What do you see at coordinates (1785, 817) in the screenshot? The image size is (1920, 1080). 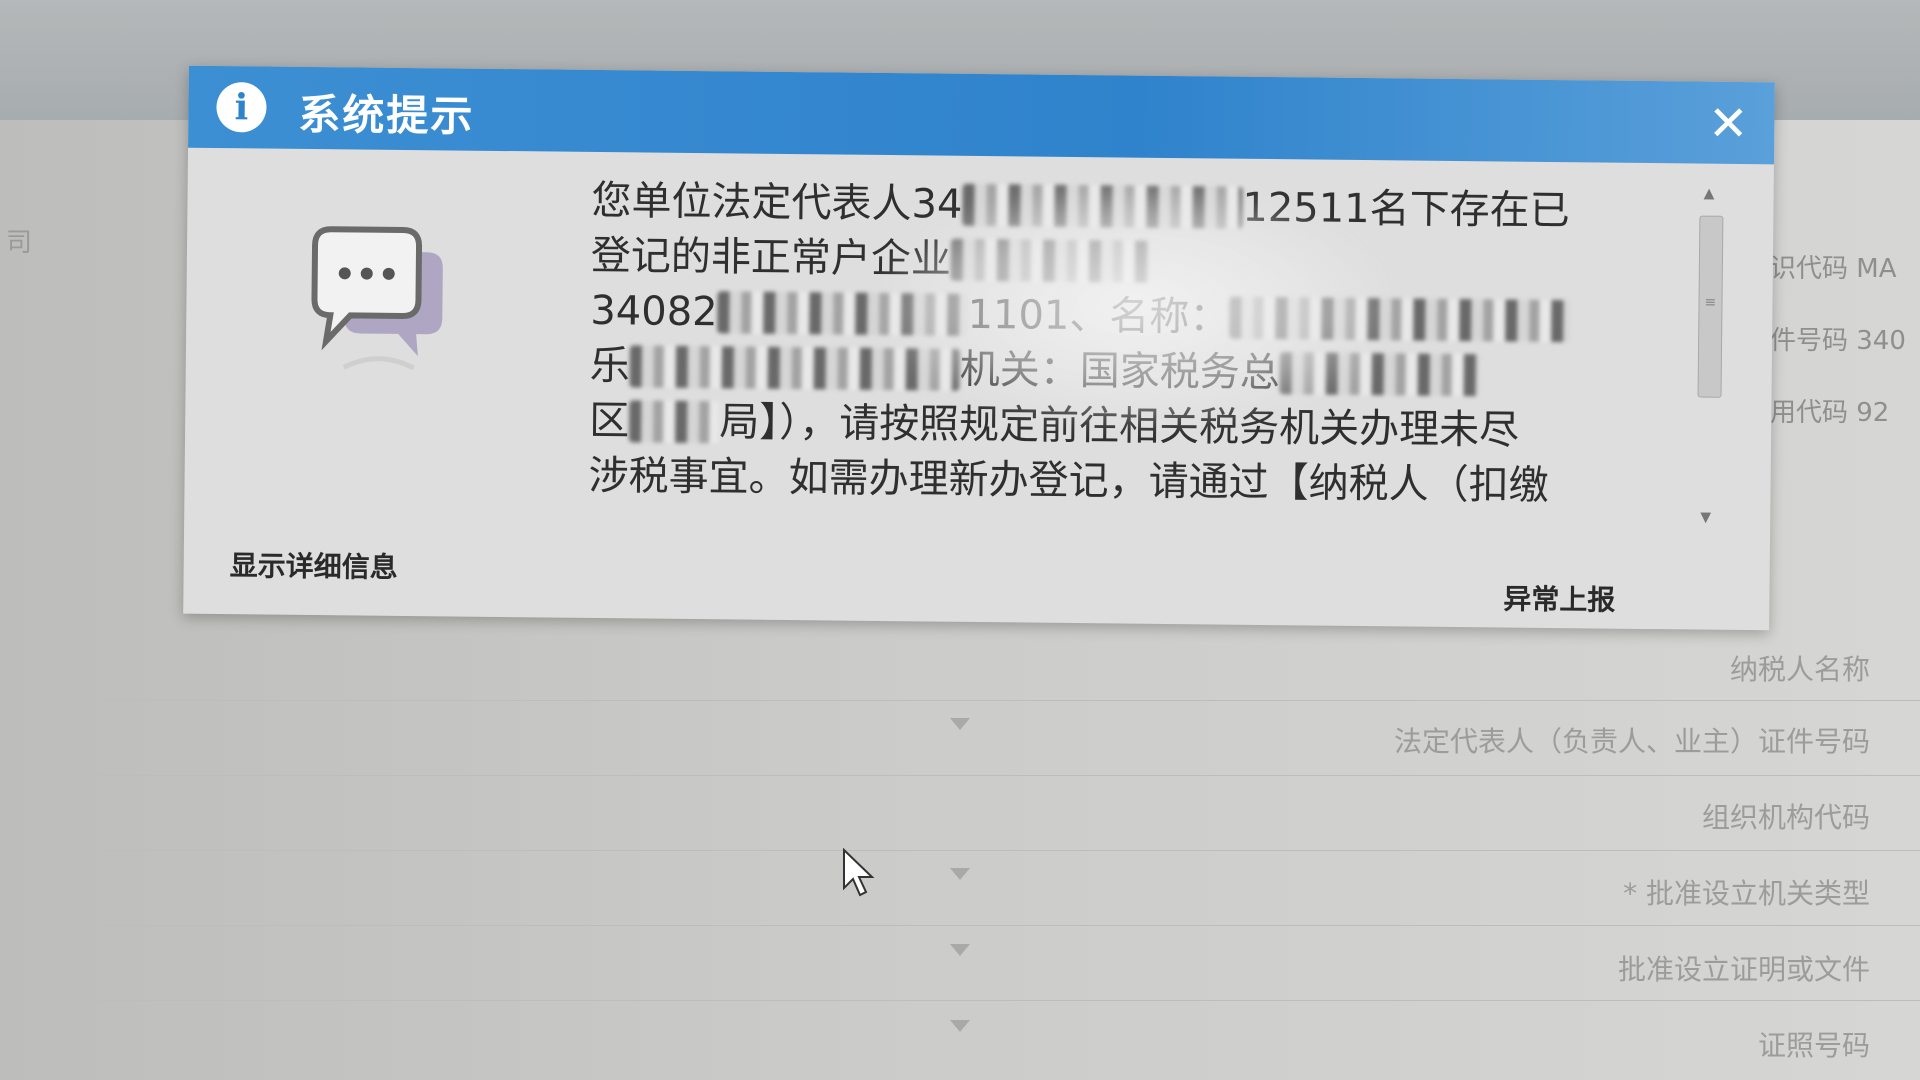 I see `field-label-org-code-2: 组织机构代码` at bounding box center [1785, 817].